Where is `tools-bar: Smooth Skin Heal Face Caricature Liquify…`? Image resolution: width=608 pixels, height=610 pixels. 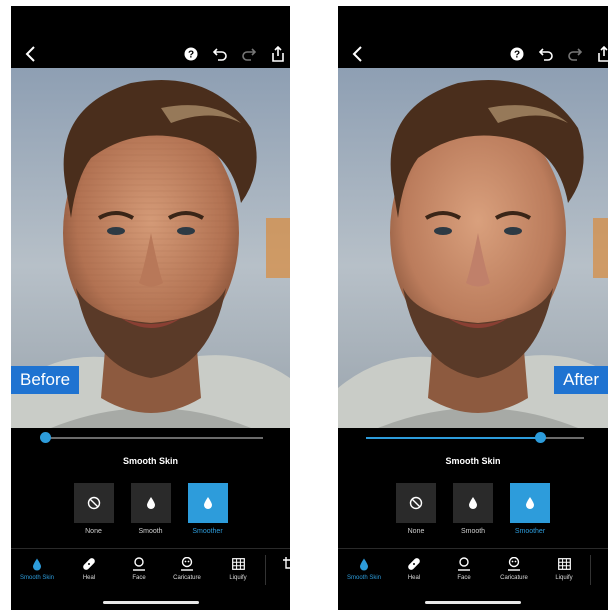 tools-bar: Smooth Skin Heal Face Caricature Liquify… is located at coordinates (150, 570).